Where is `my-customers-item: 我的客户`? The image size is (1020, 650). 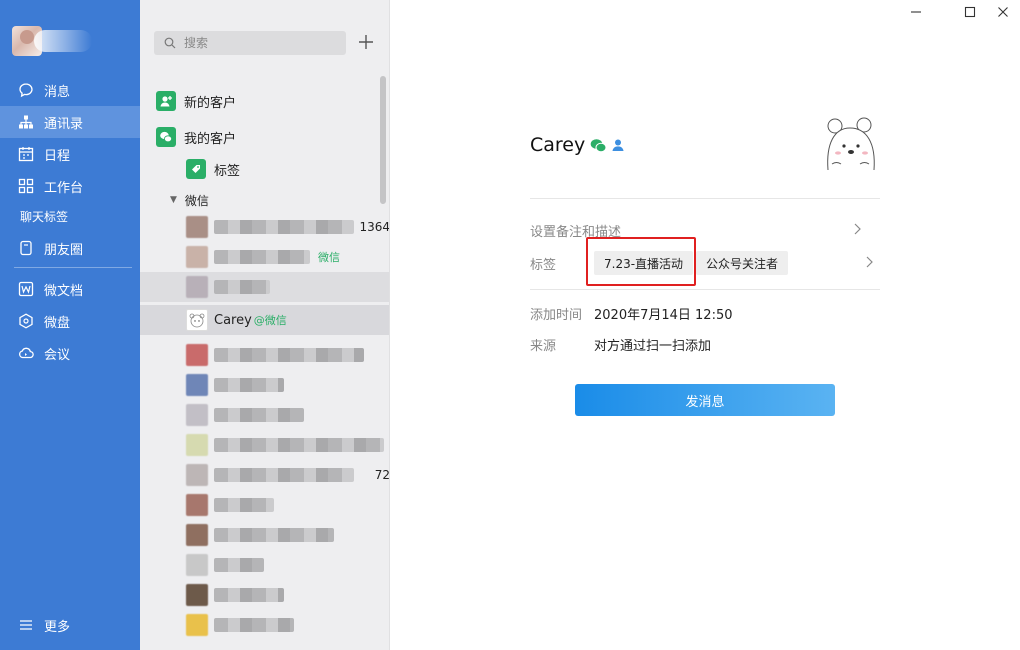
my-customers-item: 我的客户 is located at coordinates (264, 137).